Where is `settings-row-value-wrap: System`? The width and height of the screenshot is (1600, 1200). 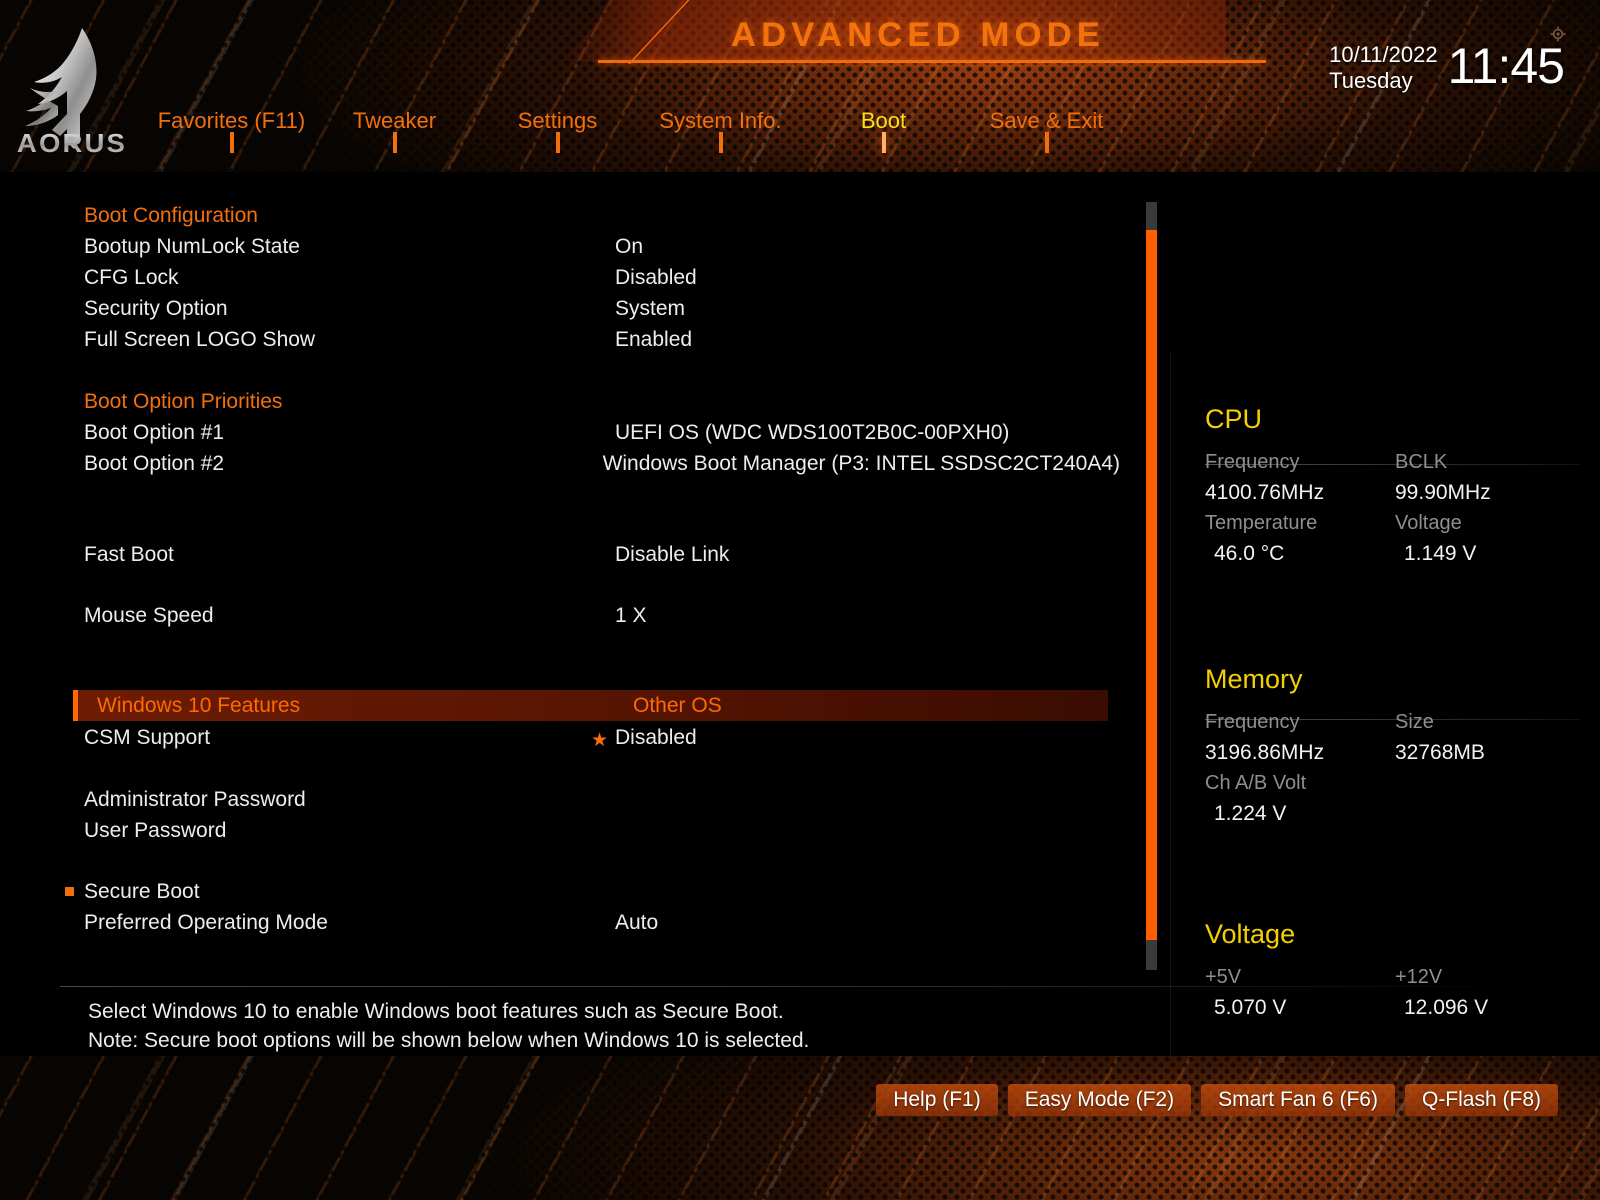 settings-row-value-wrap: System is located at coordinates (650, 309).